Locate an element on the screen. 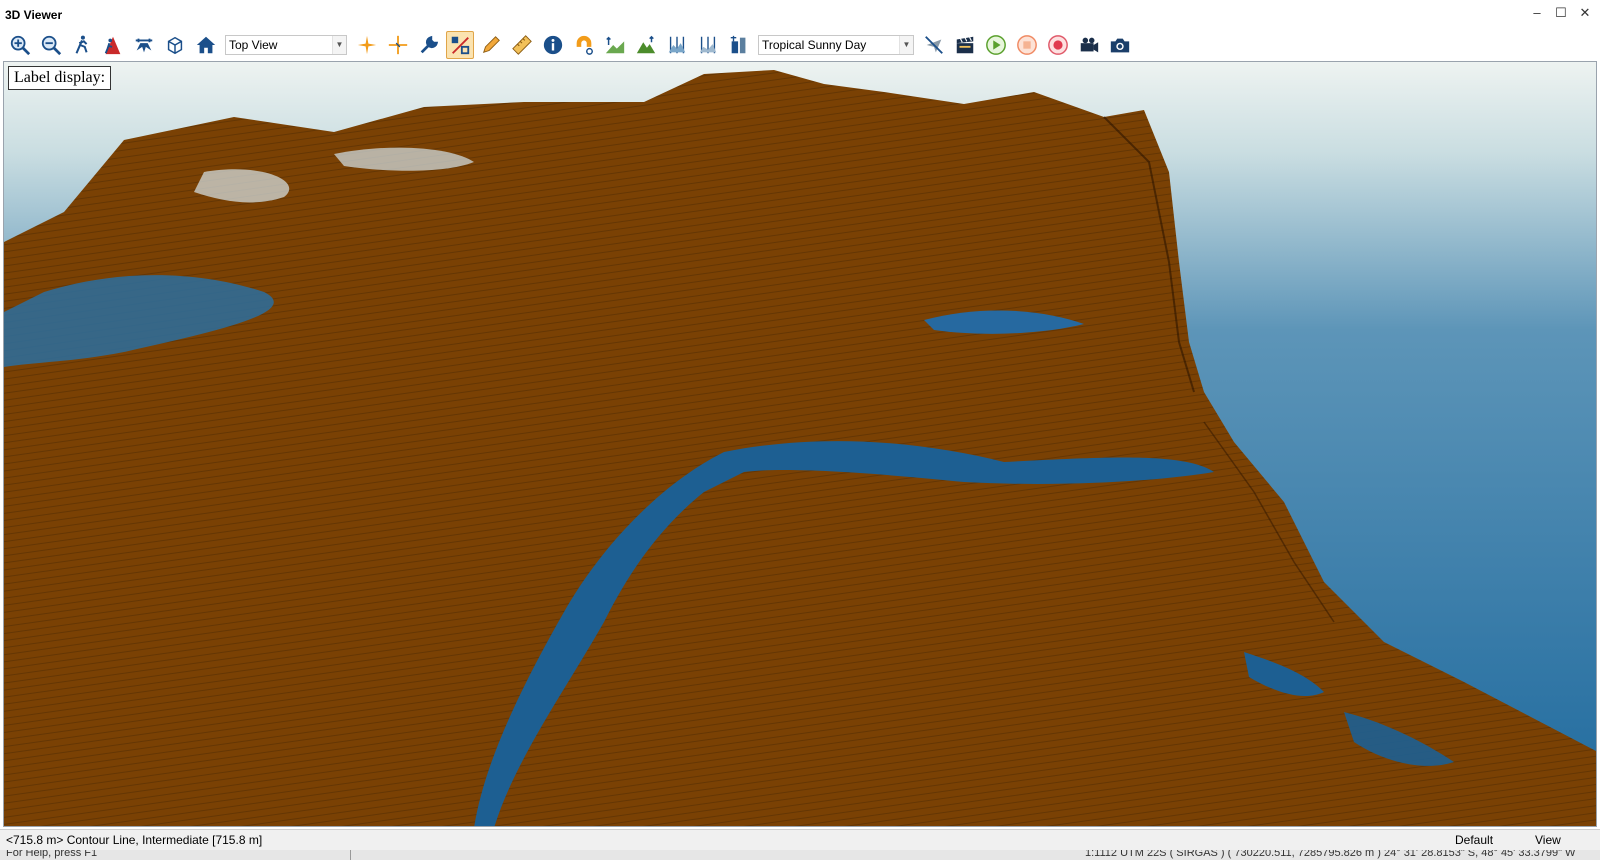 The height and width of the screenshot is (860, 1600). percent-button is located at coordinates (460, 45).